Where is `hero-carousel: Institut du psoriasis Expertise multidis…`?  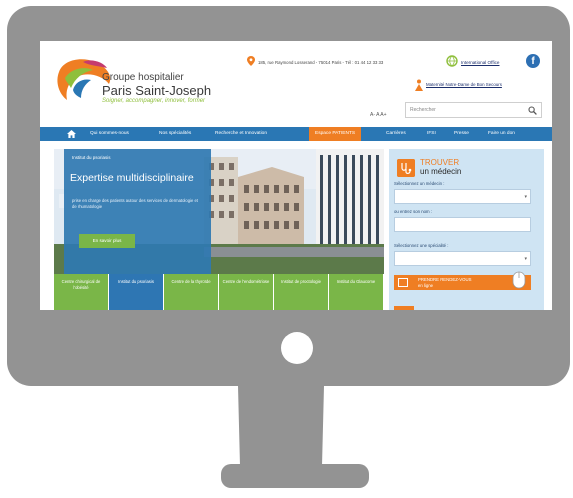
hero-carousel: Institut du psoriasis Expertise multidis… is located at coordinates (219, 211).